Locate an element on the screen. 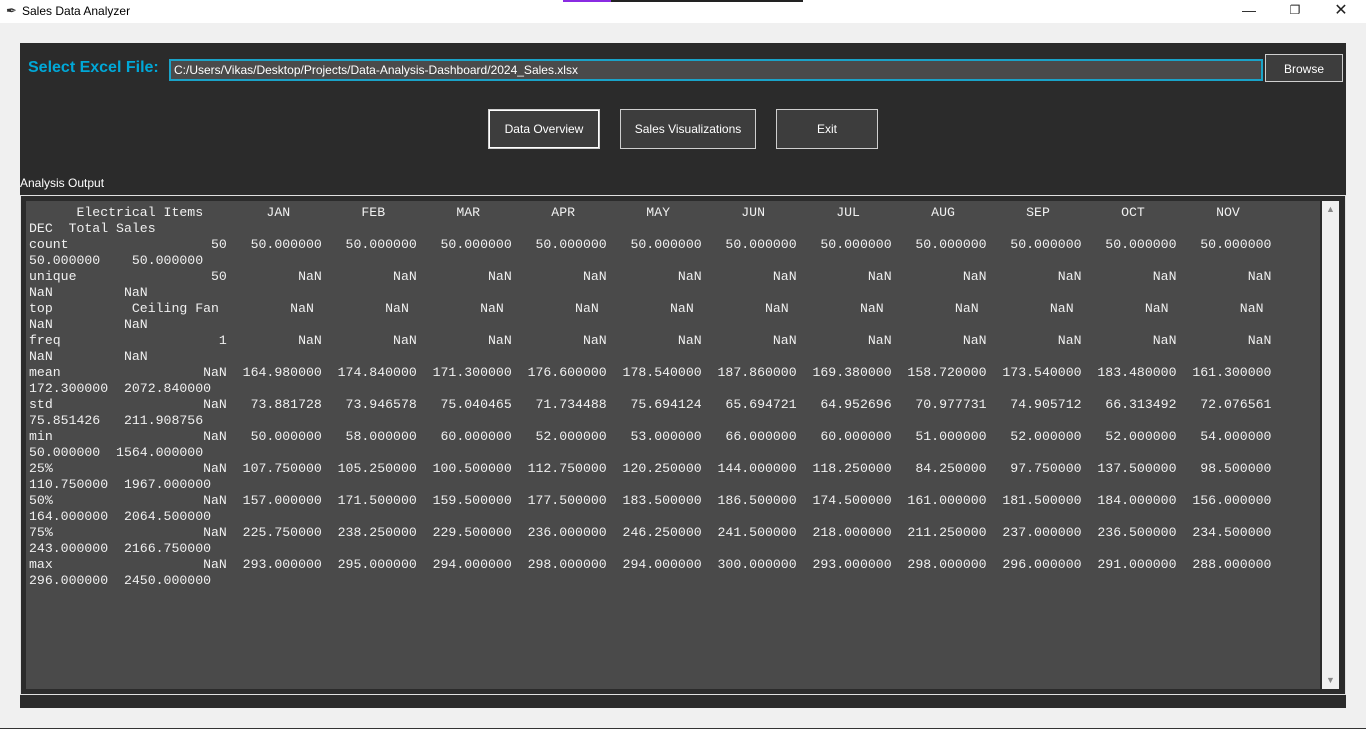  output-line: 172.300000 2072.840000 is located at coordinates (120, 388).